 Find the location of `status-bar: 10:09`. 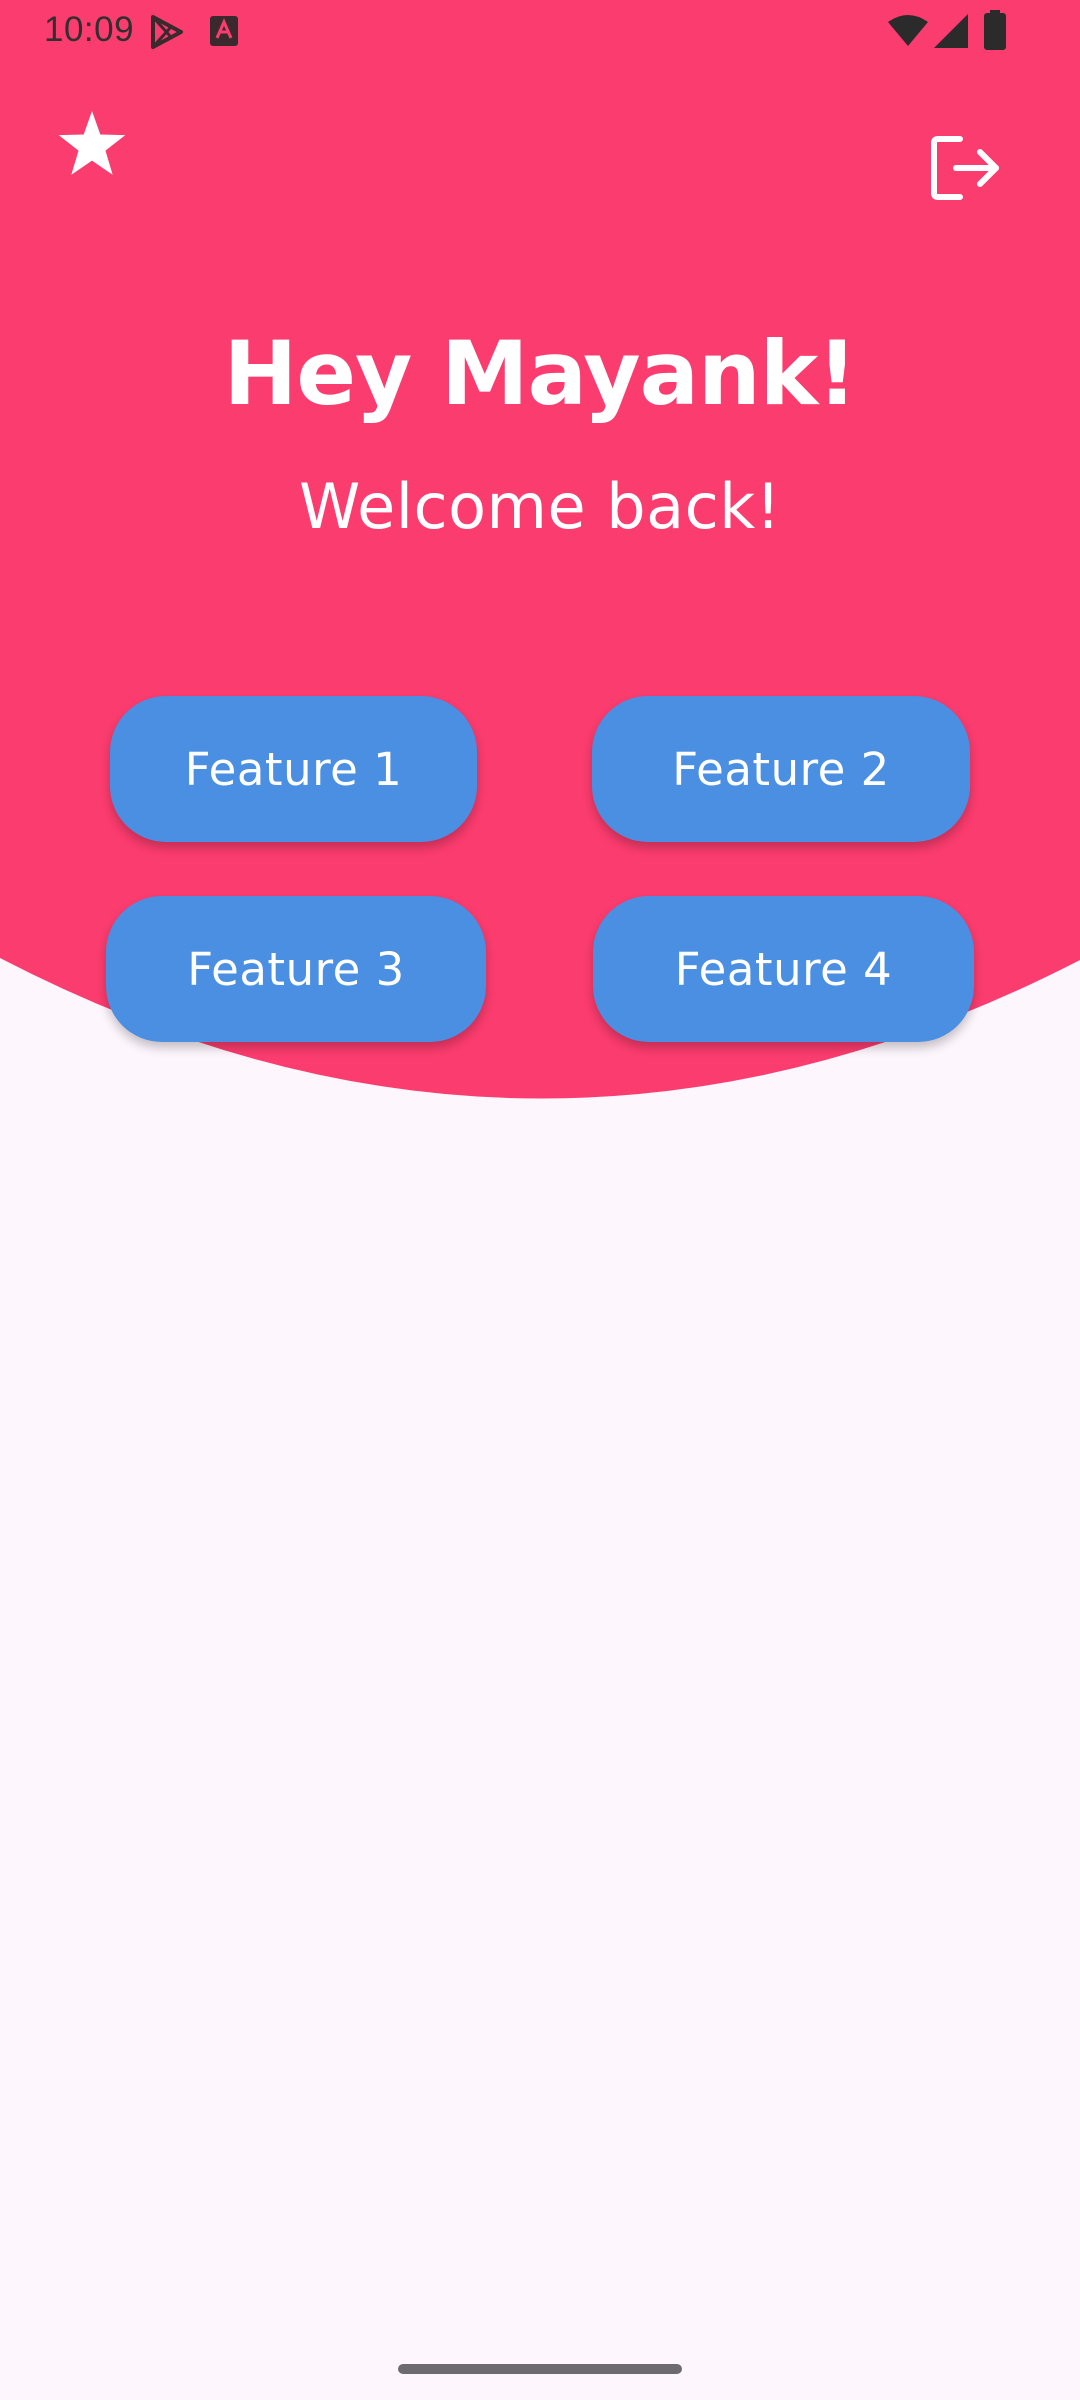

status-bar: 10:09 is located at coordinates (540, 31).